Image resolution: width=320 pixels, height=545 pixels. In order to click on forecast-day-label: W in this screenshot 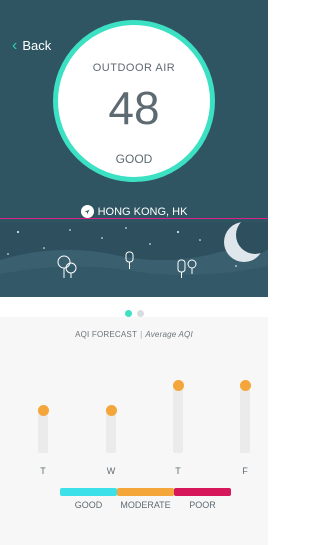, I will do `click(111, 471)`.